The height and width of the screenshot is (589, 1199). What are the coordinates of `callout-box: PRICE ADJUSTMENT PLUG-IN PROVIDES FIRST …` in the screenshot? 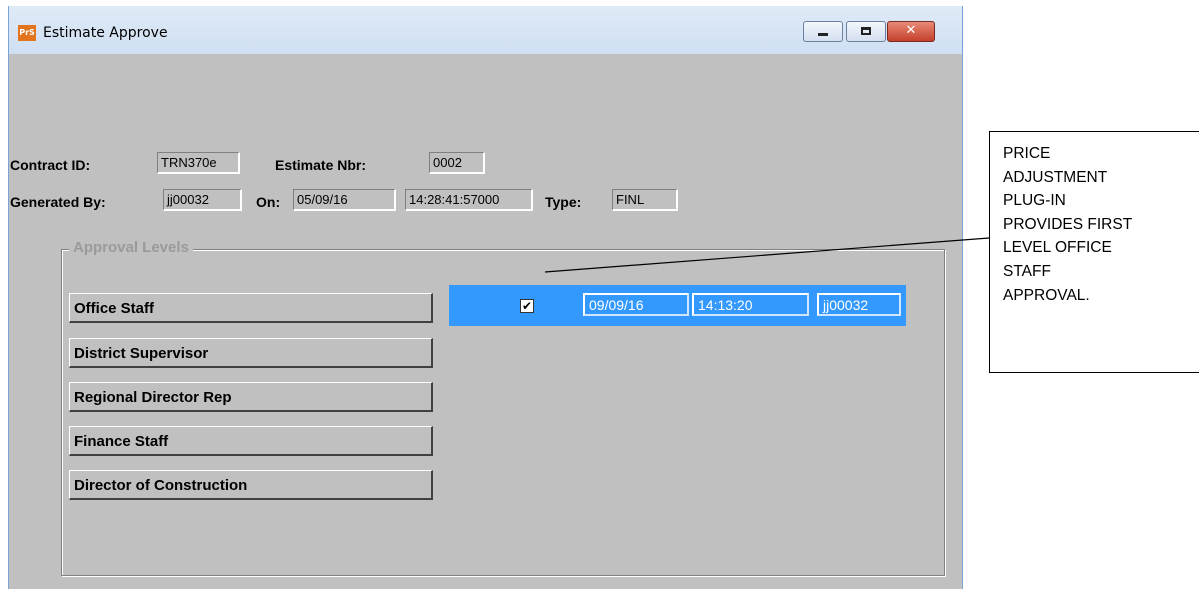 It's located at (1094, 252).